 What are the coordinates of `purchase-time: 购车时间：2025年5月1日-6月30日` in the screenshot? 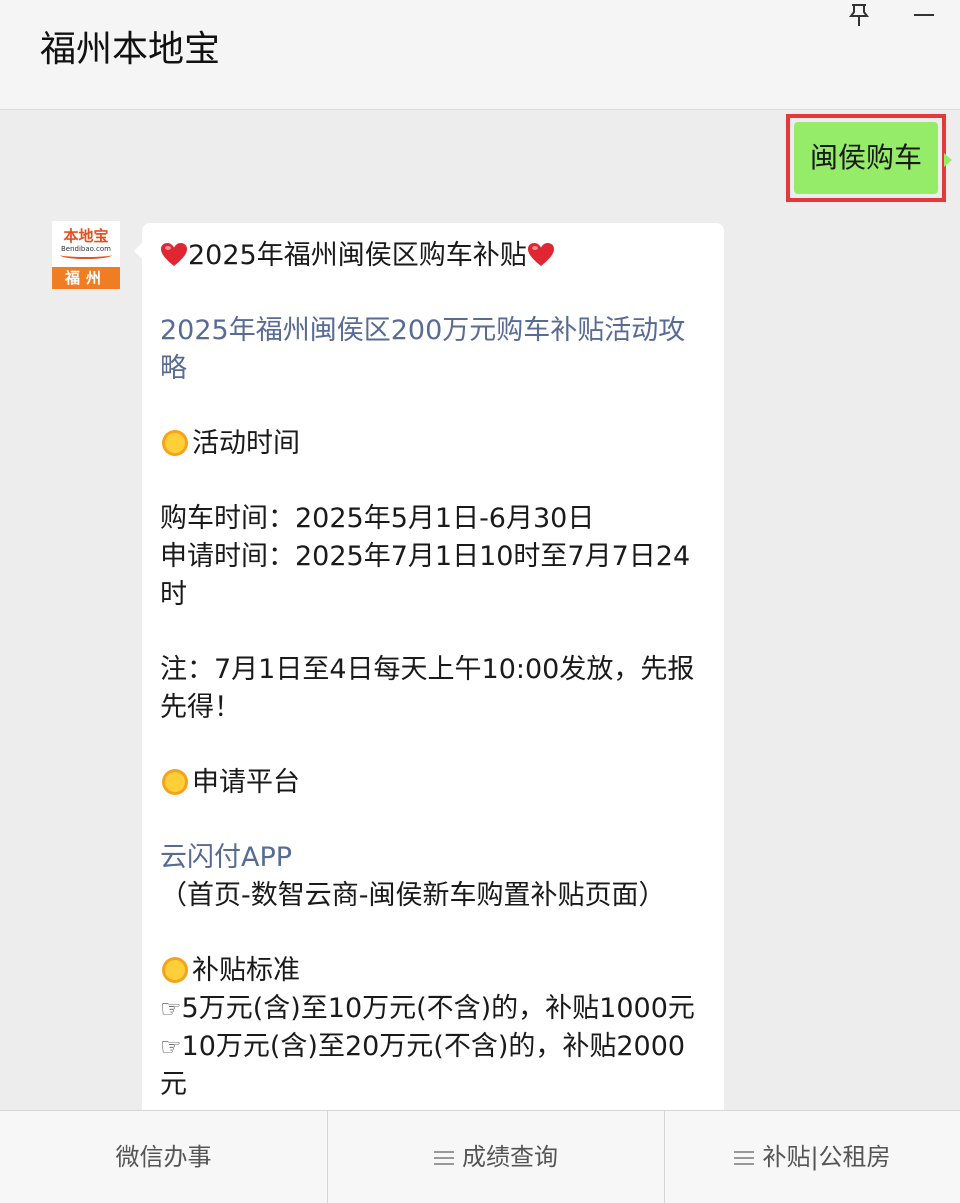 It's located at (377, 518).